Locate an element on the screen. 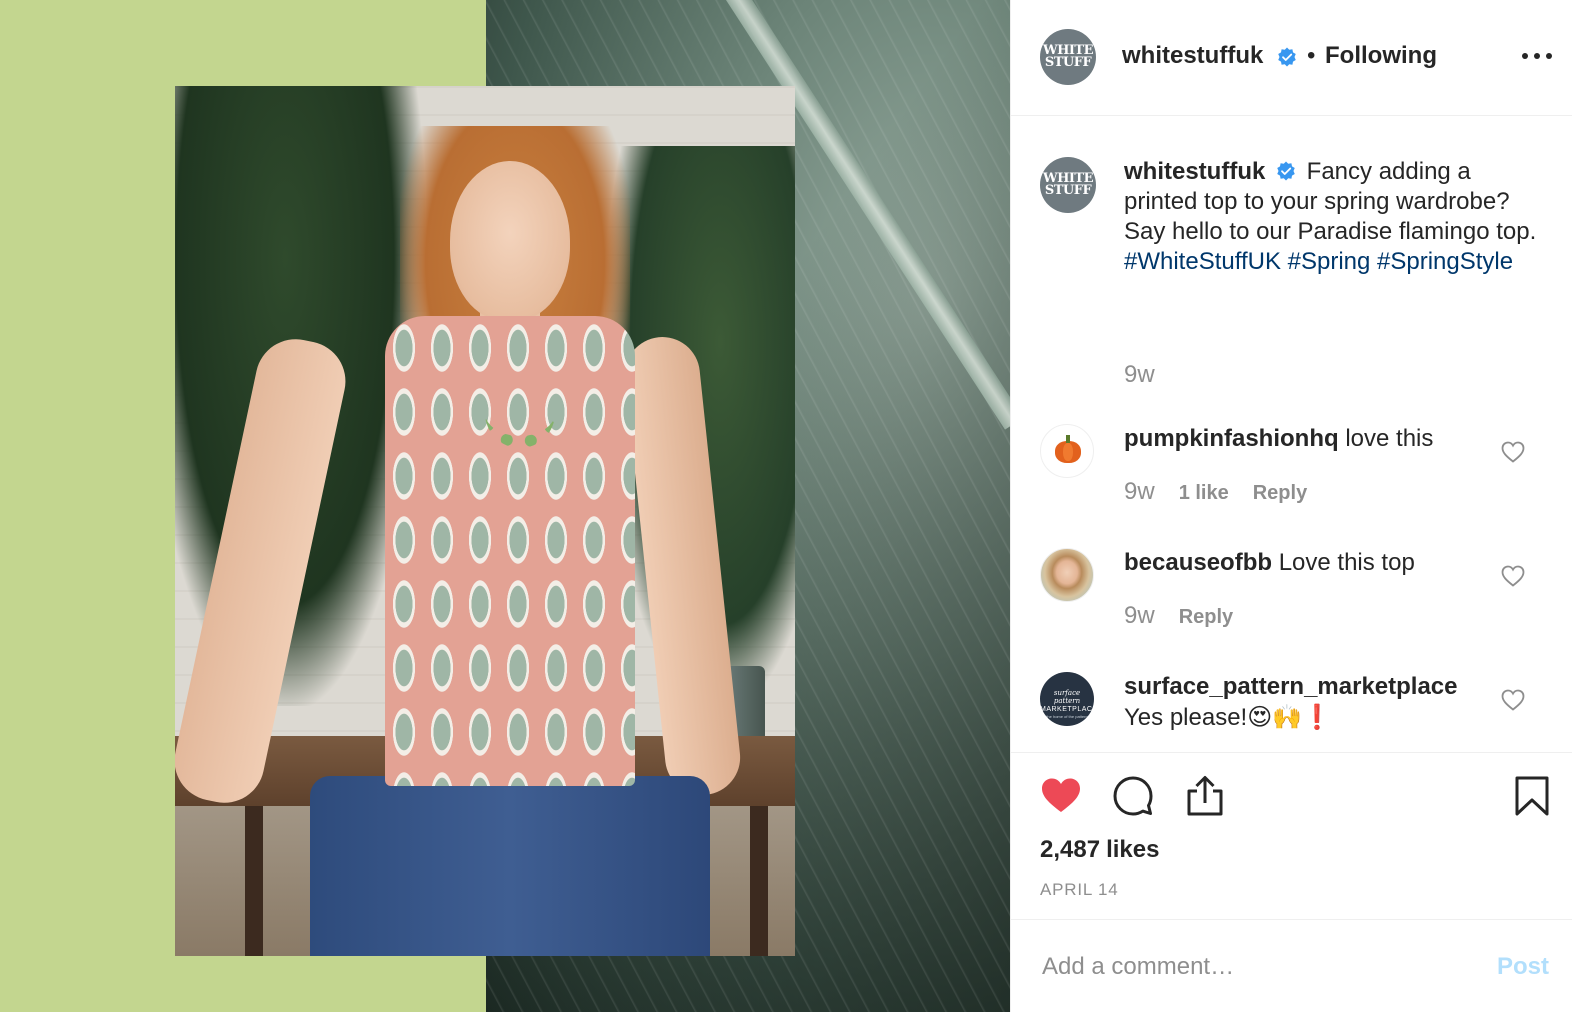  avatar-logo-line1: surface pattern is located at coordinates (1067, 697).